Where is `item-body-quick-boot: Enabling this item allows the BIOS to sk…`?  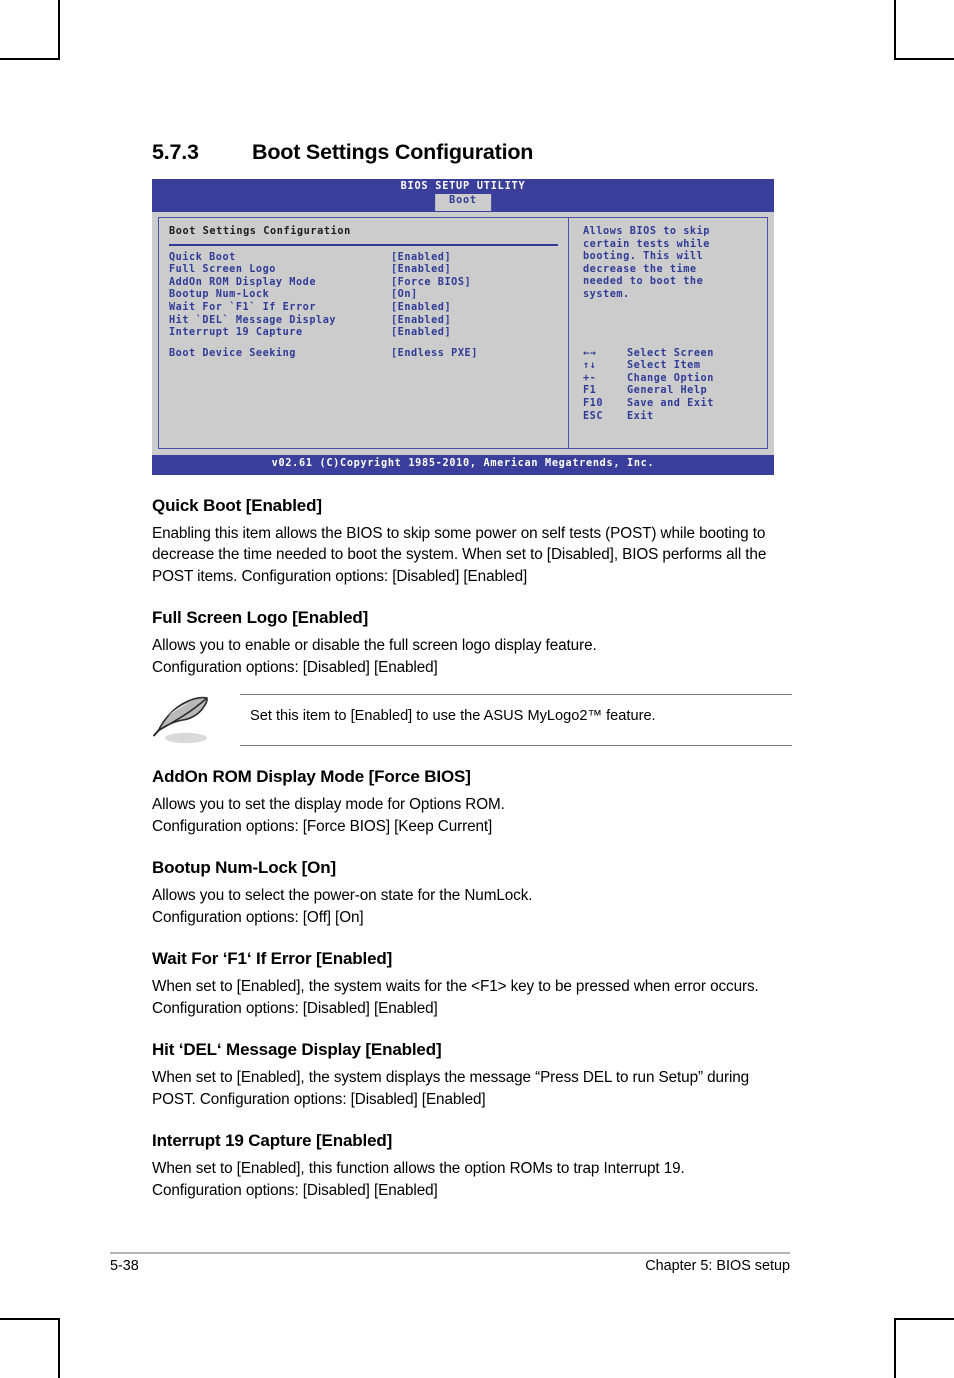 item-body-quick-boot: Enabling this item allows the BIOS to sk… is located at coordinates (459, 554).